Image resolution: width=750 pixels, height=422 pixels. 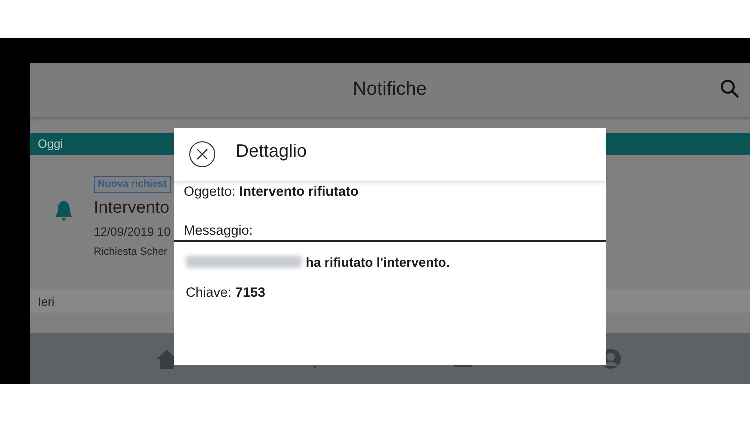 I want to click on status-tag: Nuova richiest, so click(x=132, y=184).